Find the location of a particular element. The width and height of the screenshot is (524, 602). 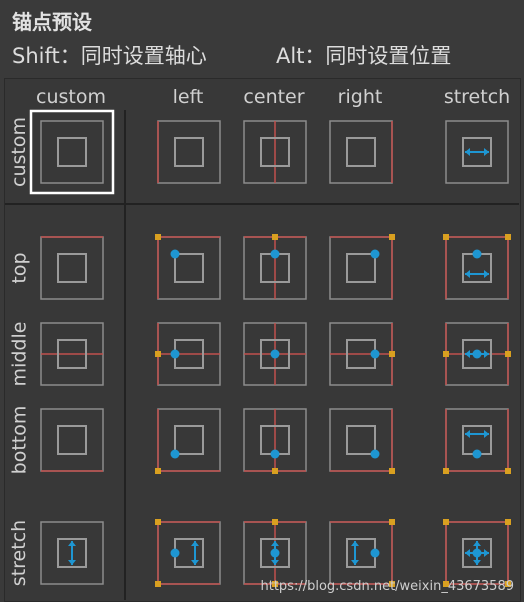

anchor-preset-middle-left is located at coordinates (189, 354).